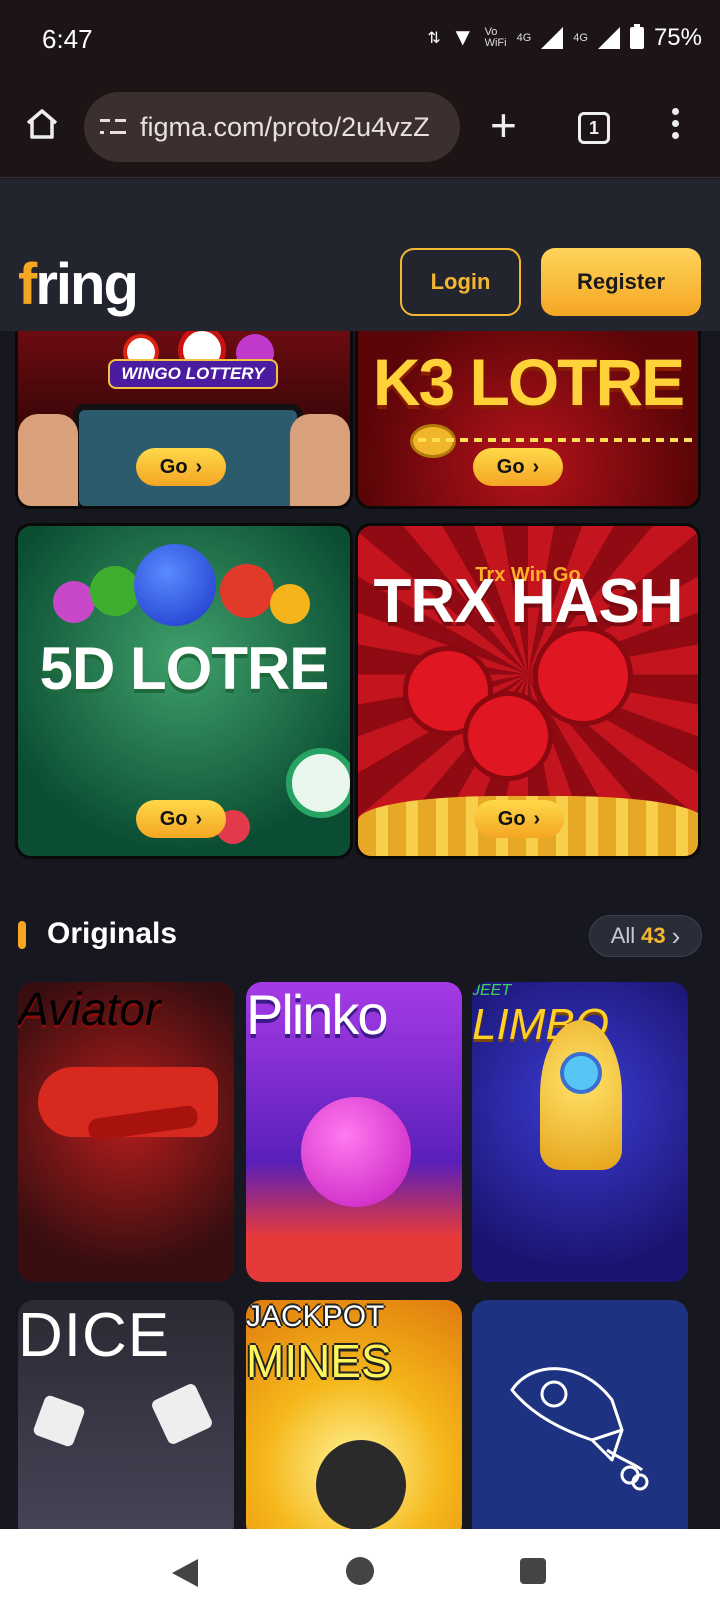 The image size is (720, 1612). Describe the element at coordinates (636, 36) in the screenshot. I see `battery-icon` at that location.